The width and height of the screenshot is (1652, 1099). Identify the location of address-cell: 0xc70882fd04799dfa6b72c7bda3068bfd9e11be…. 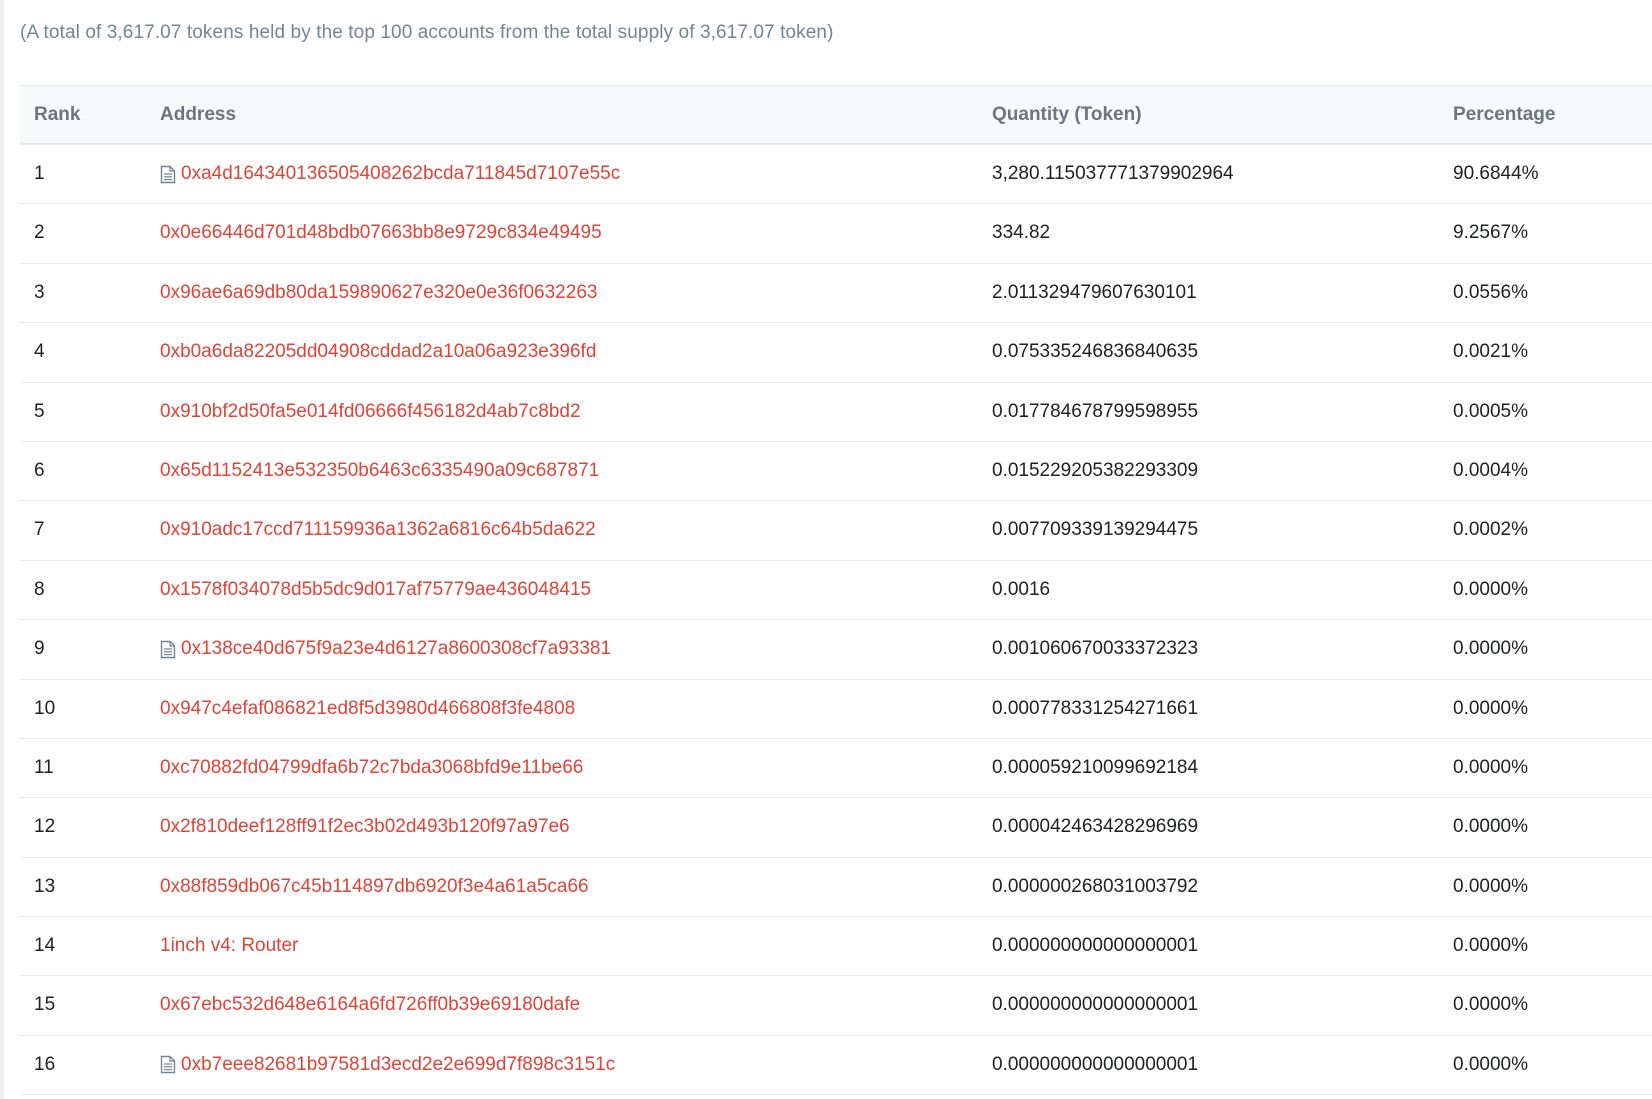
(371, 768).